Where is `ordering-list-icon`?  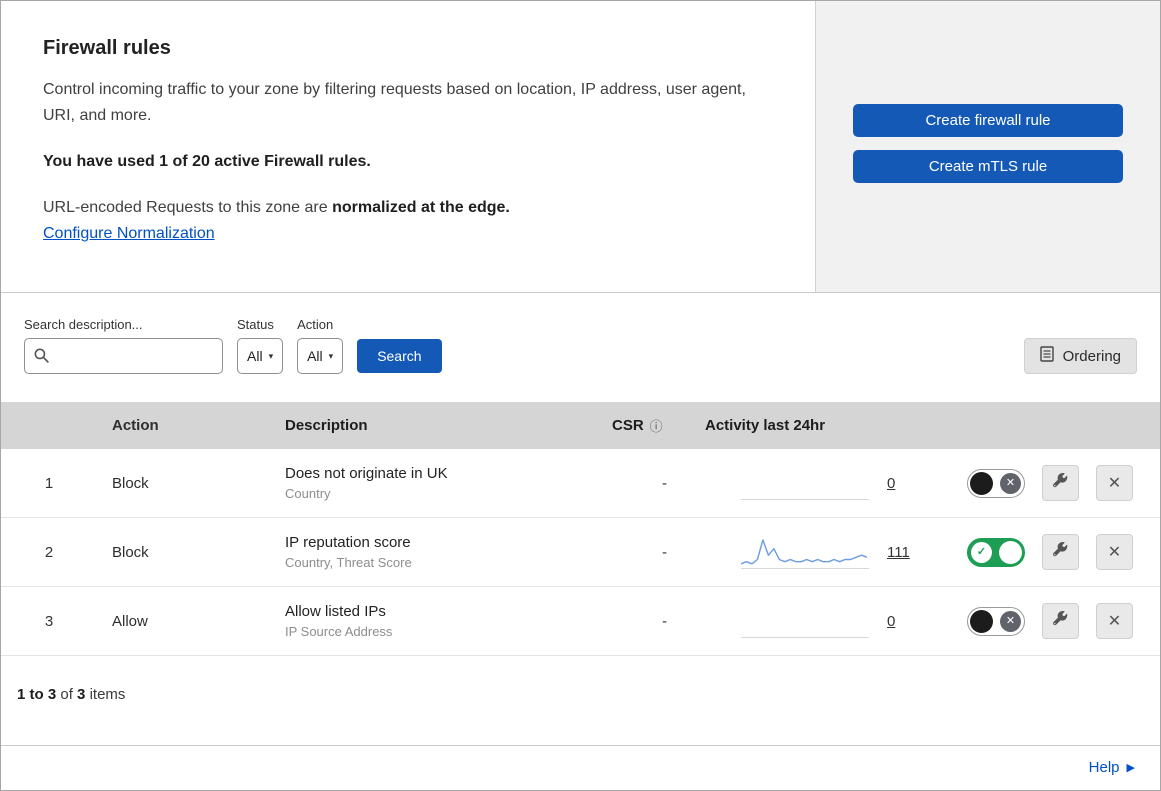 ordering-list-icon is located at coordinates (1046, 356).